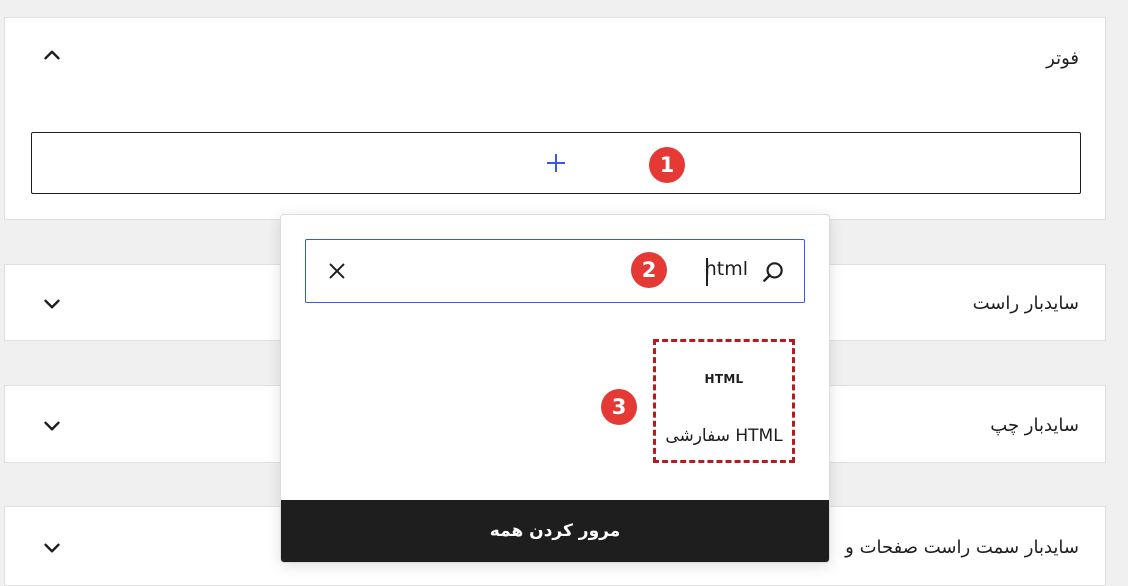  Describe the element at coordinates (1025, 303) in the screenshot. I see `panel-right-sidebar-title: سایدبار راست` at that location.